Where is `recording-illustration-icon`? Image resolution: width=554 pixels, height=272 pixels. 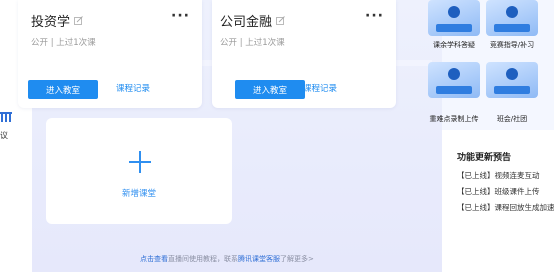
recording-illustration-icon is located at coordinates (454, 80).